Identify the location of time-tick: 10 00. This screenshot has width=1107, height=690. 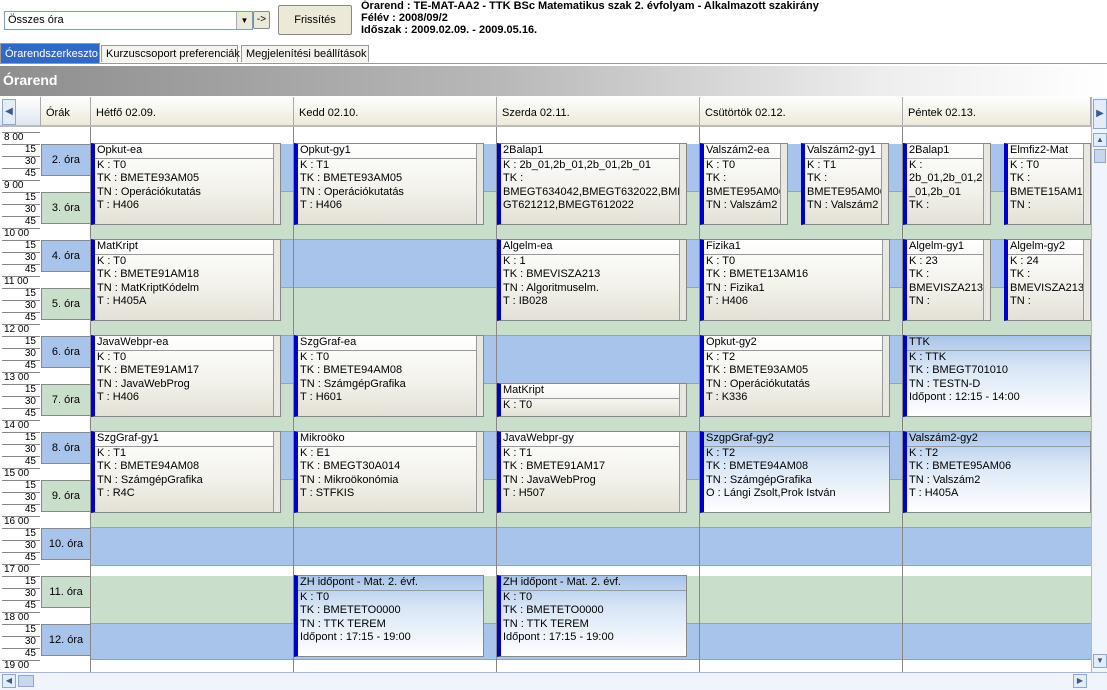
(21, 234).